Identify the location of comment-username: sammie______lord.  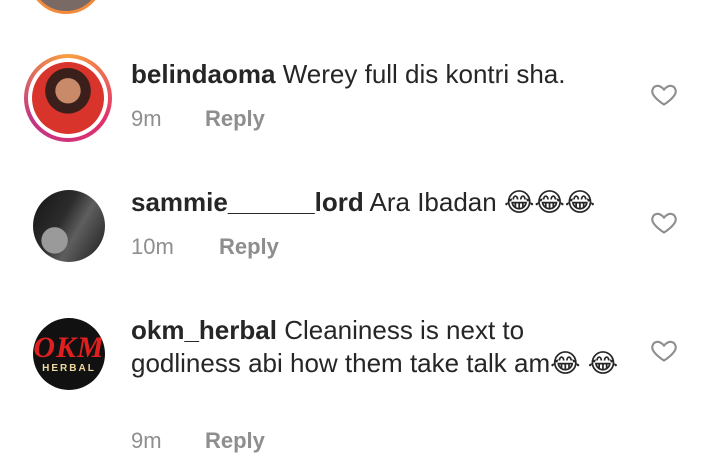
(247, 202).